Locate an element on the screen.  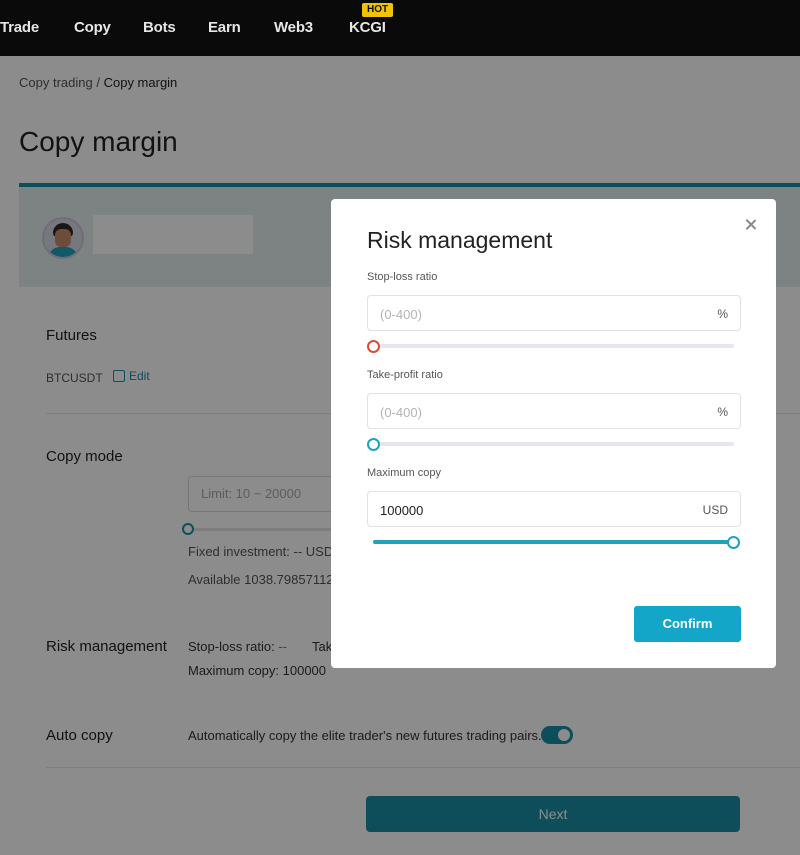
stop-loss-input: (0-400) % is located at coordinates (554, 313).